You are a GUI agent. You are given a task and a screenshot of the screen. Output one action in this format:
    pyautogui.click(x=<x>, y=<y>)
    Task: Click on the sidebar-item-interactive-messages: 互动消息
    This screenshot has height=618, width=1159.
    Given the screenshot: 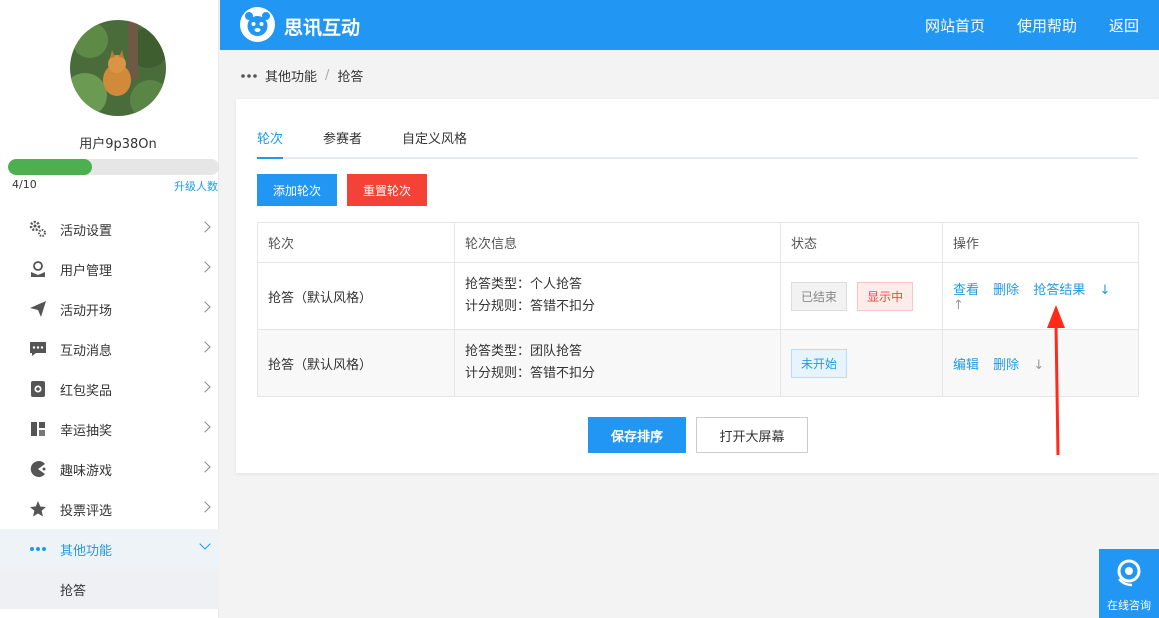 What is the action you would take?
    pyautogui.click(x=109, y=349)
    